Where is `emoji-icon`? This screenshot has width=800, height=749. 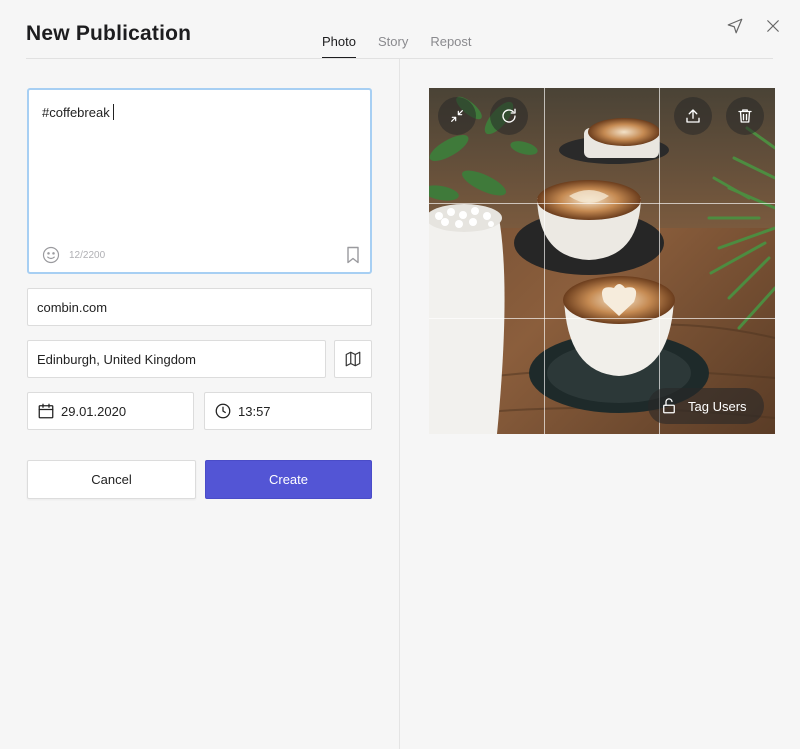
emoji-icon is located at coordinates (51, 255).